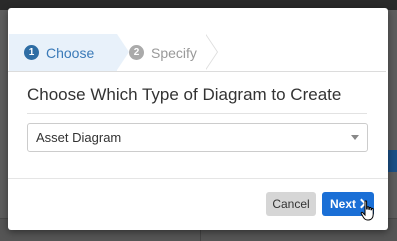 The height and width of the screenshot is (241, 397). Describe the element at coordinates (197, 99) in the screenshot. I see `dialog-heading: Choose Which Type of Diagram to Create` at that location.